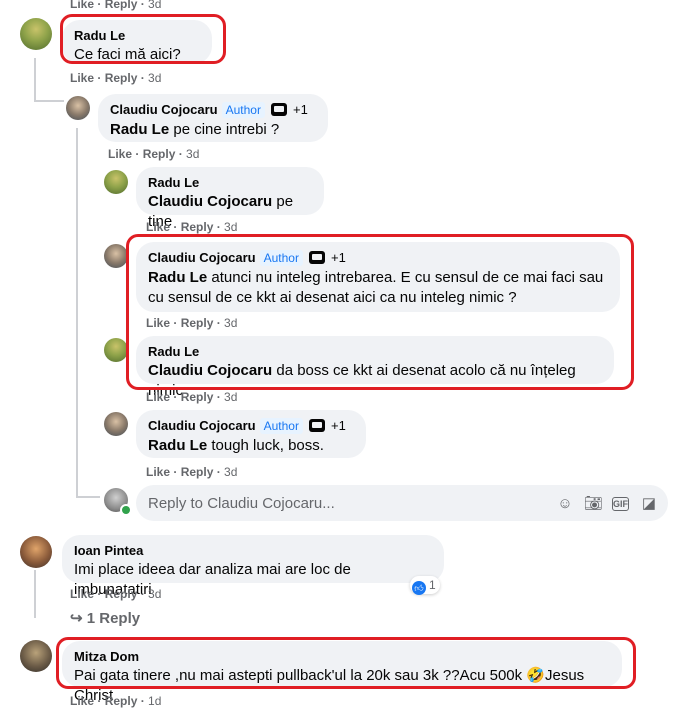 Image resolution: width=678 pixels, height=708 pixels. Describe the element at coordinates (565, 504) in the screenshot. I see `smile-icon: ☺` at that location.